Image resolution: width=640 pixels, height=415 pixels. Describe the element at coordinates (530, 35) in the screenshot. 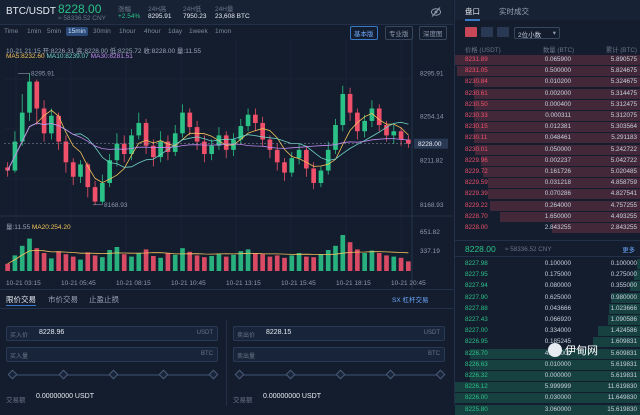

I see `decimals-value: 2位小数` at that location.